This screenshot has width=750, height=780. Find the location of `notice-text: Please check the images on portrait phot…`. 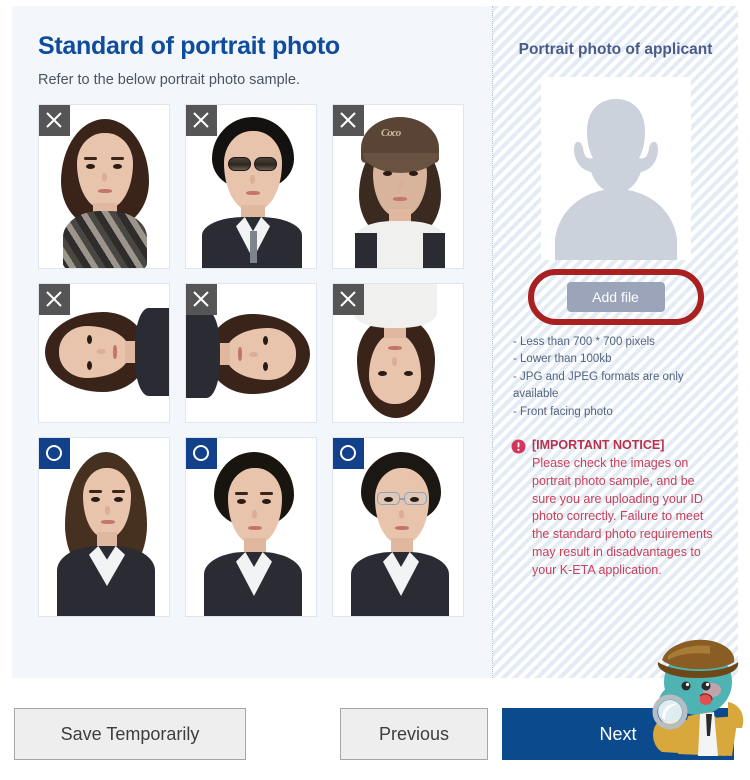

notice-text: Please check the images on portrait phot… is located at coordinates (622, 516).